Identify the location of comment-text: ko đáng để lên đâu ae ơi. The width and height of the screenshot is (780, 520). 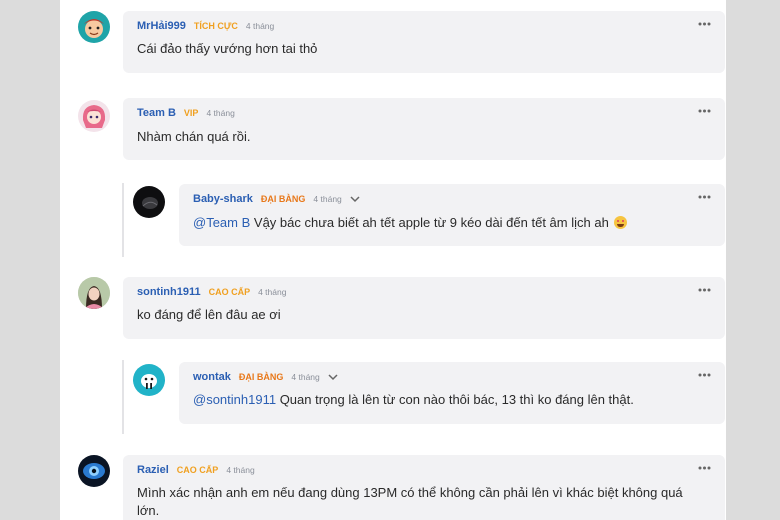
(209, 314).